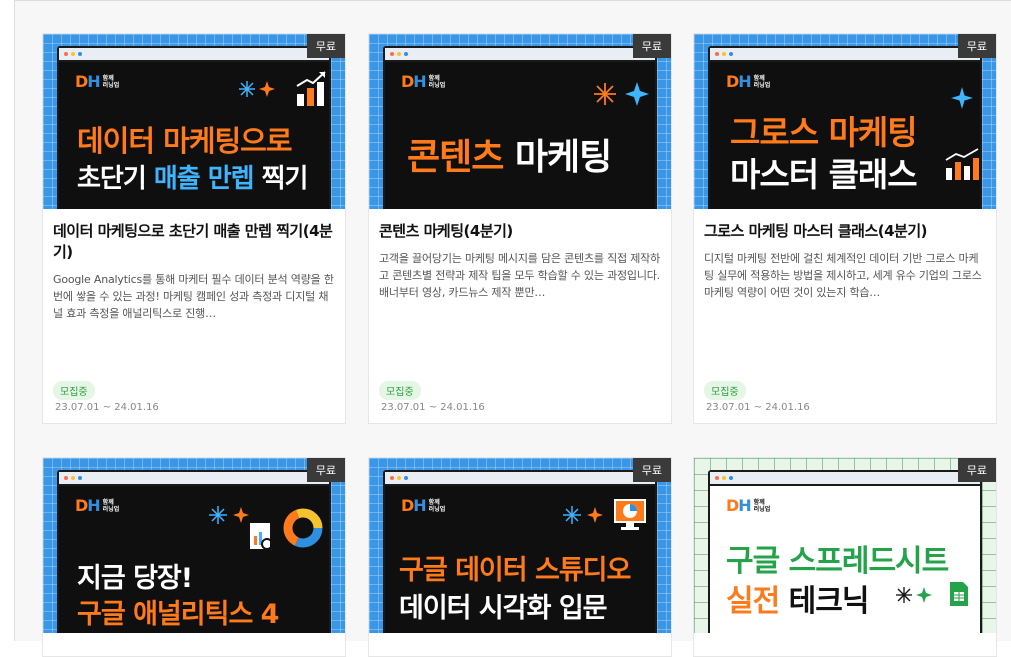 Image resolution: width=1011 pixels, height=657 pixels. What do you see at coordinates (303, 528) in the screenshot?
I see `donut-chart-icon` at bounding box center [303, 528].